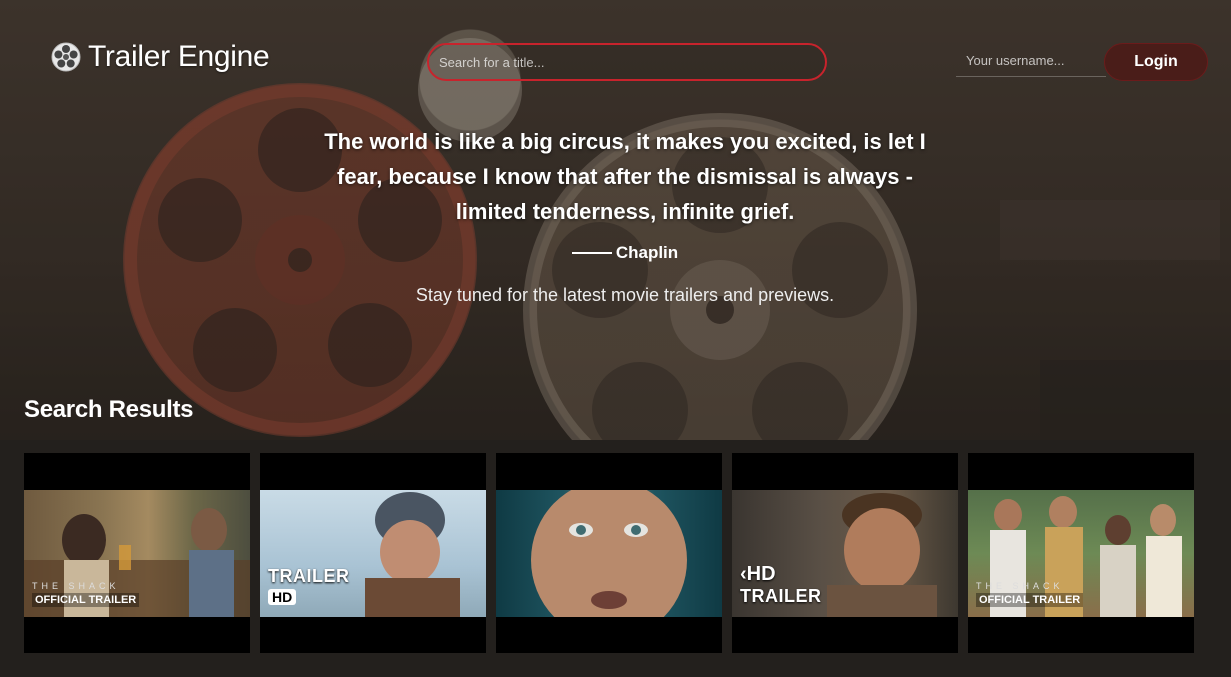 This screenshot has width=1231, height=677. I want to click on app-title: Trailer Engine, so click(179, 56).